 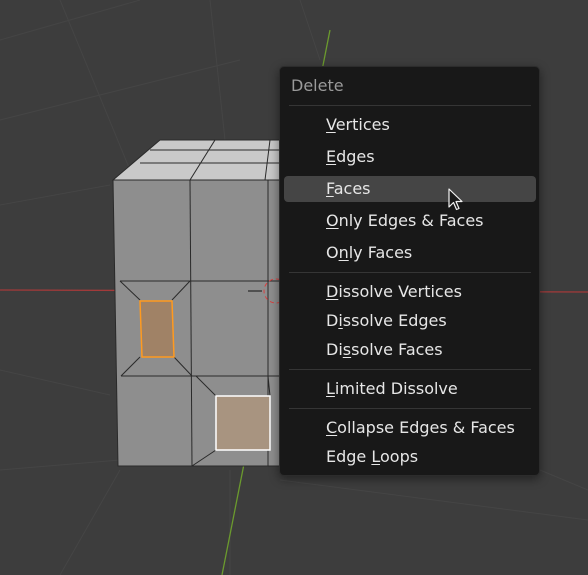 I want to click on menu-item-only-faces: Only Faces, so click(x=410, y=253).